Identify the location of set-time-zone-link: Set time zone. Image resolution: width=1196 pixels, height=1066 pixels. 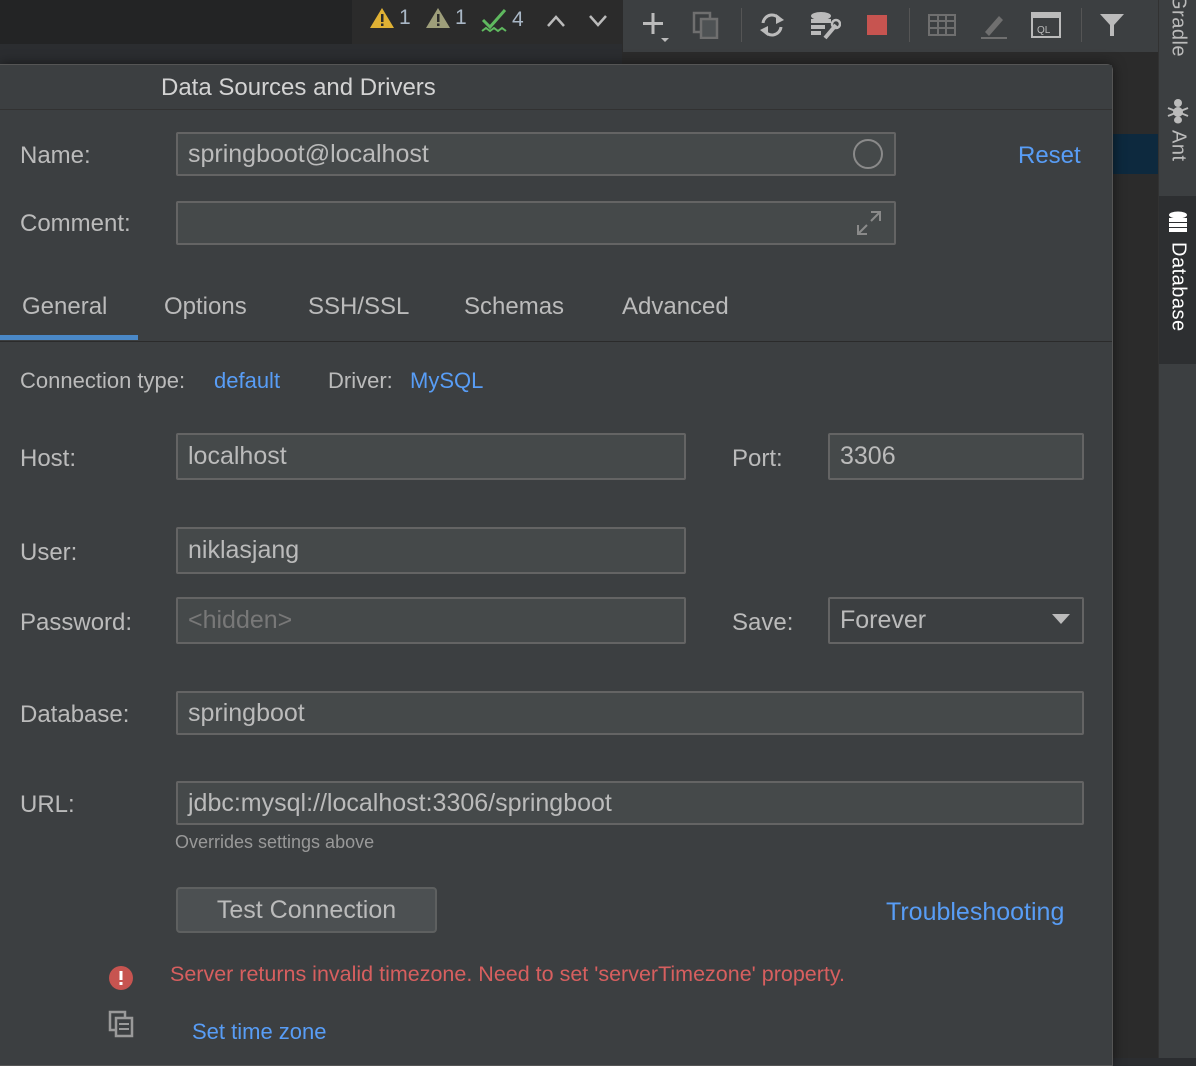
(259, 1032).